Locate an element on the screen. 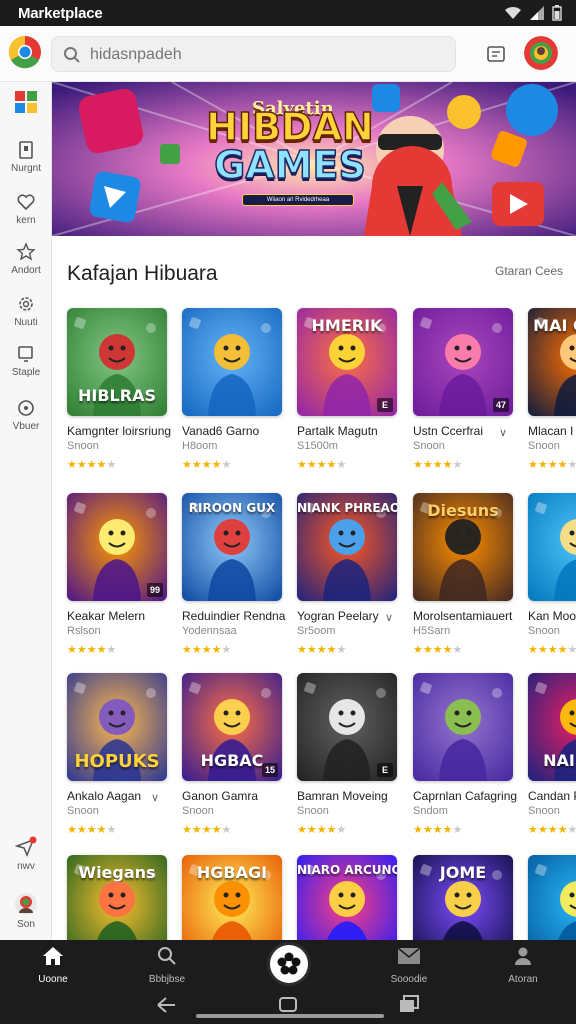  rail-item-0: Nurgnt is located at coordinates (26, 164).